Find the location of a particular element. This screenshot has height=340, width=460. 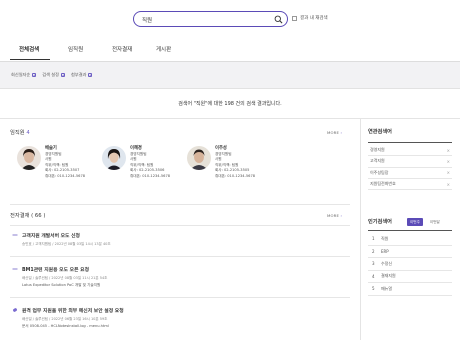

approval-title: 전자결재 ( 66 ) is located at coordinates (28, 216).